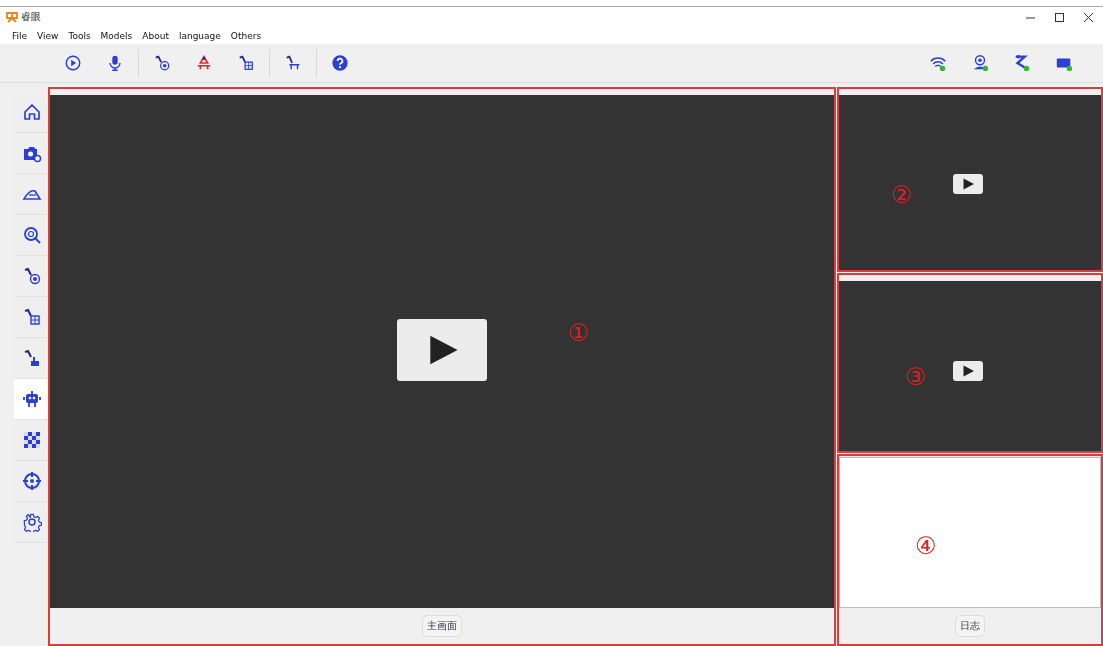 This screenshot has height=646, width=1103. Describe the element at coordinates (48, 35) in the screenshot. I see `menu-item: View` at that location.